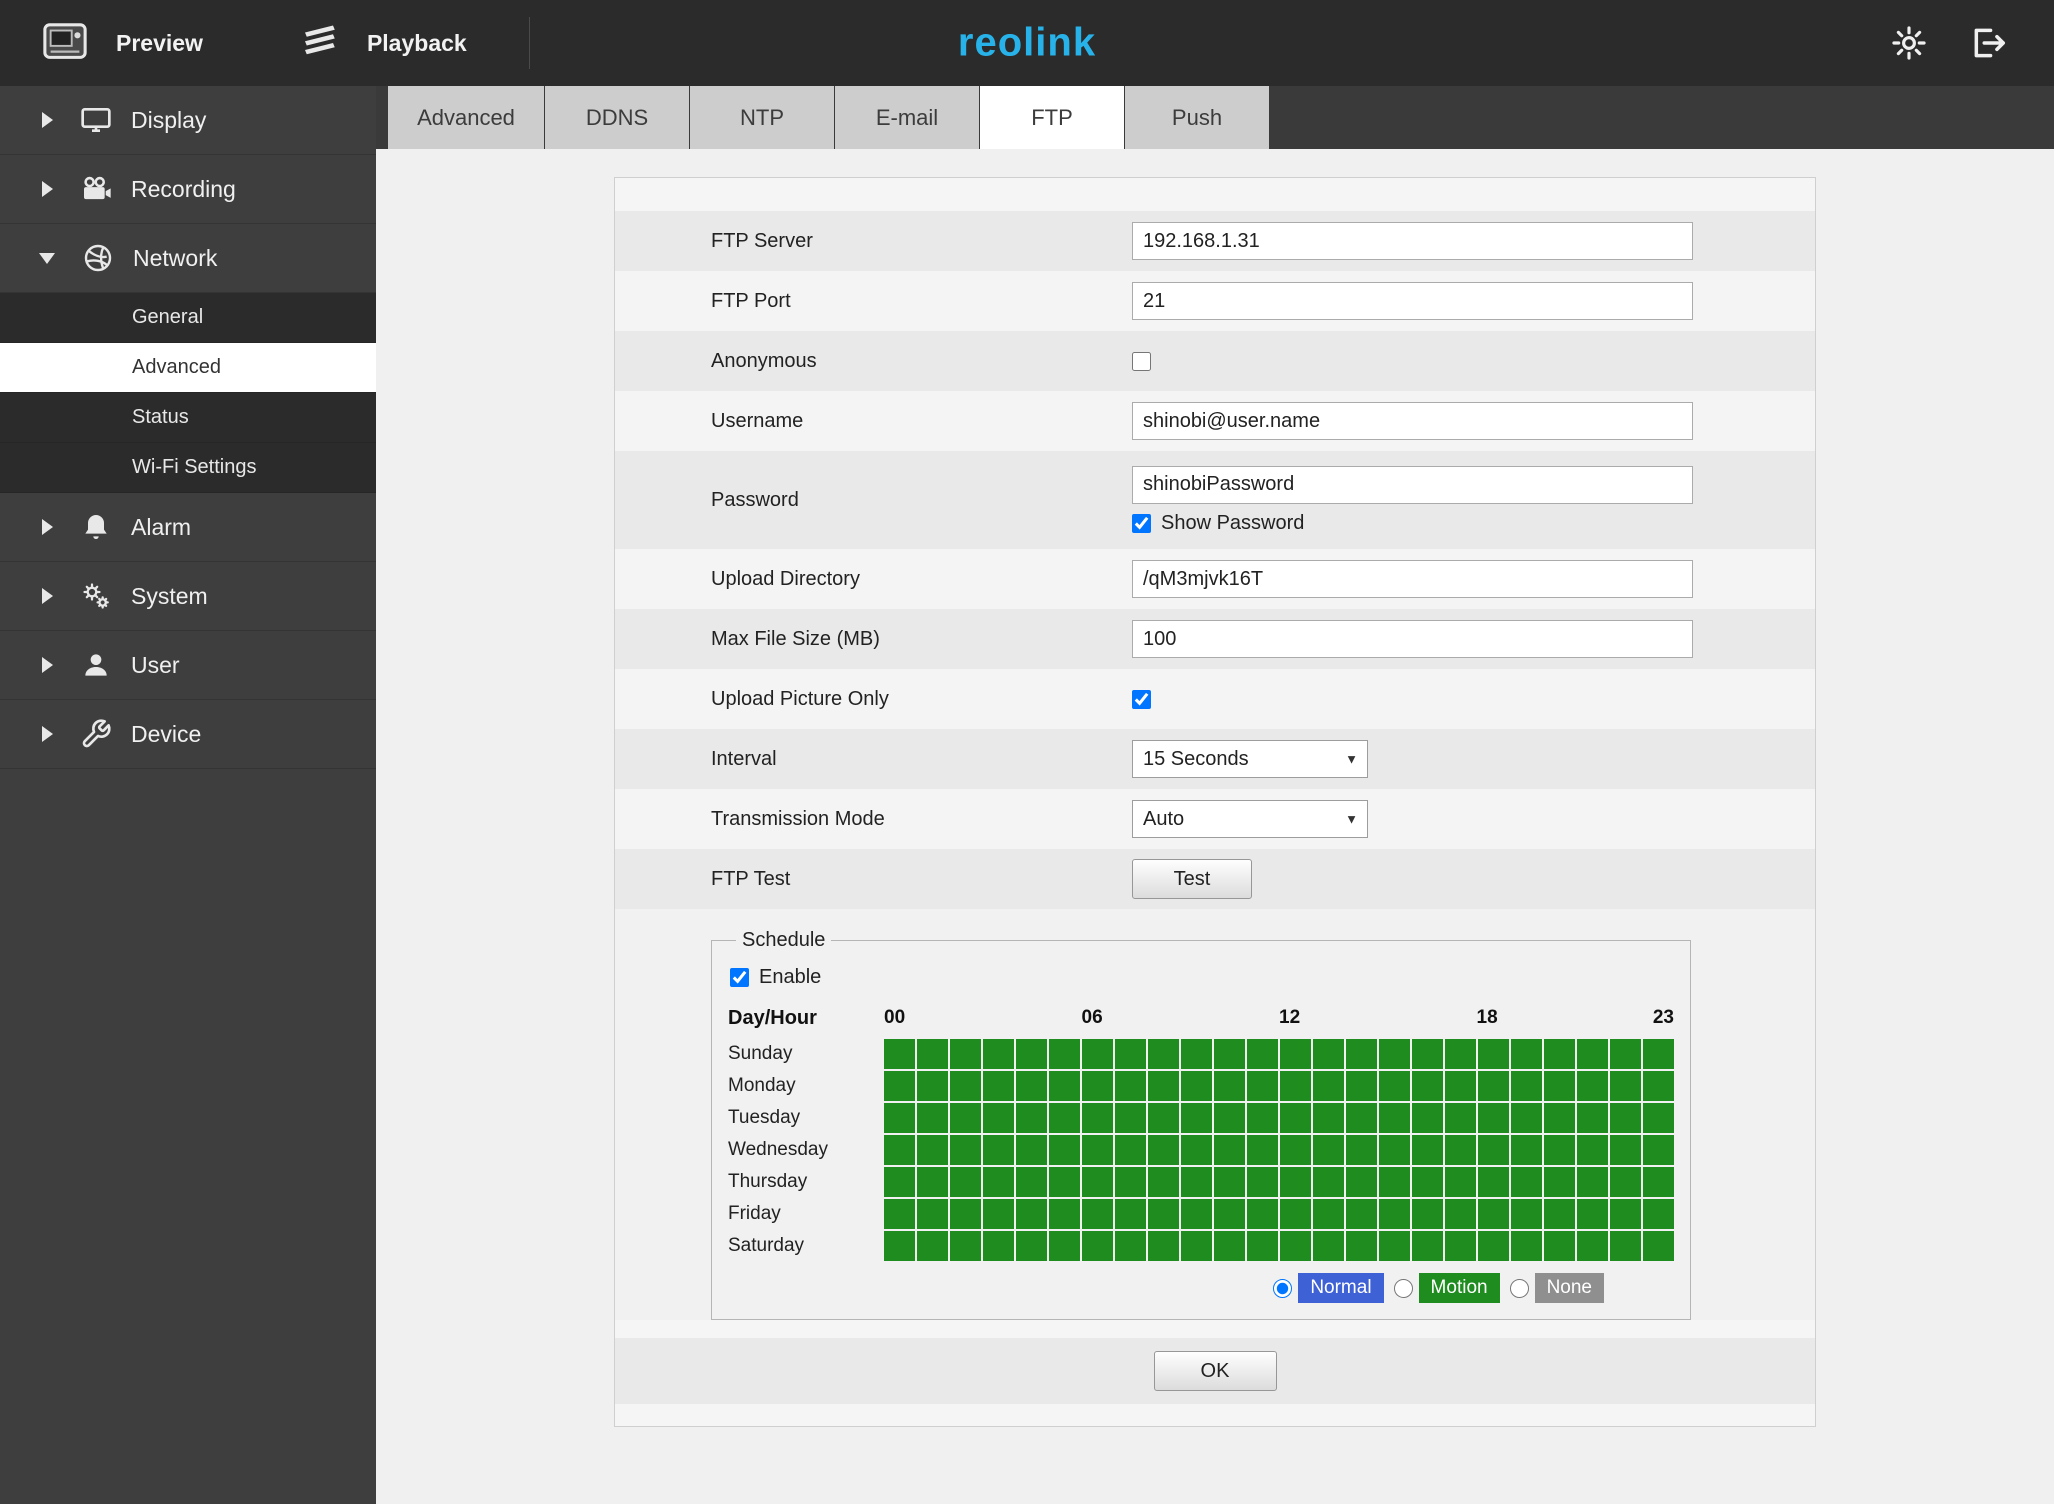 This screenshot has height=1504, width=2054. Describe the element at coordinates (466, 117) in the screenshot. I see `tab-advanced: Advanced` at that location.